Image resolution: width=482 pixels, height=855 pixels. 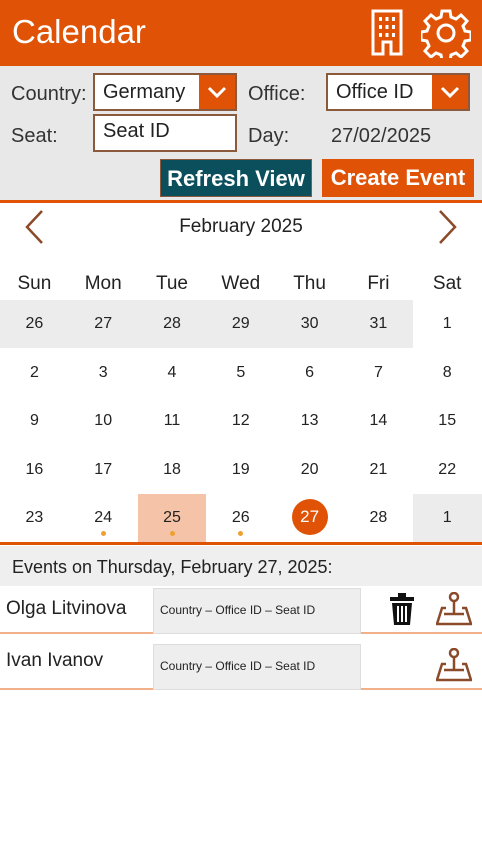 I want to click on day-number: 5, so click(x=241, y=372).